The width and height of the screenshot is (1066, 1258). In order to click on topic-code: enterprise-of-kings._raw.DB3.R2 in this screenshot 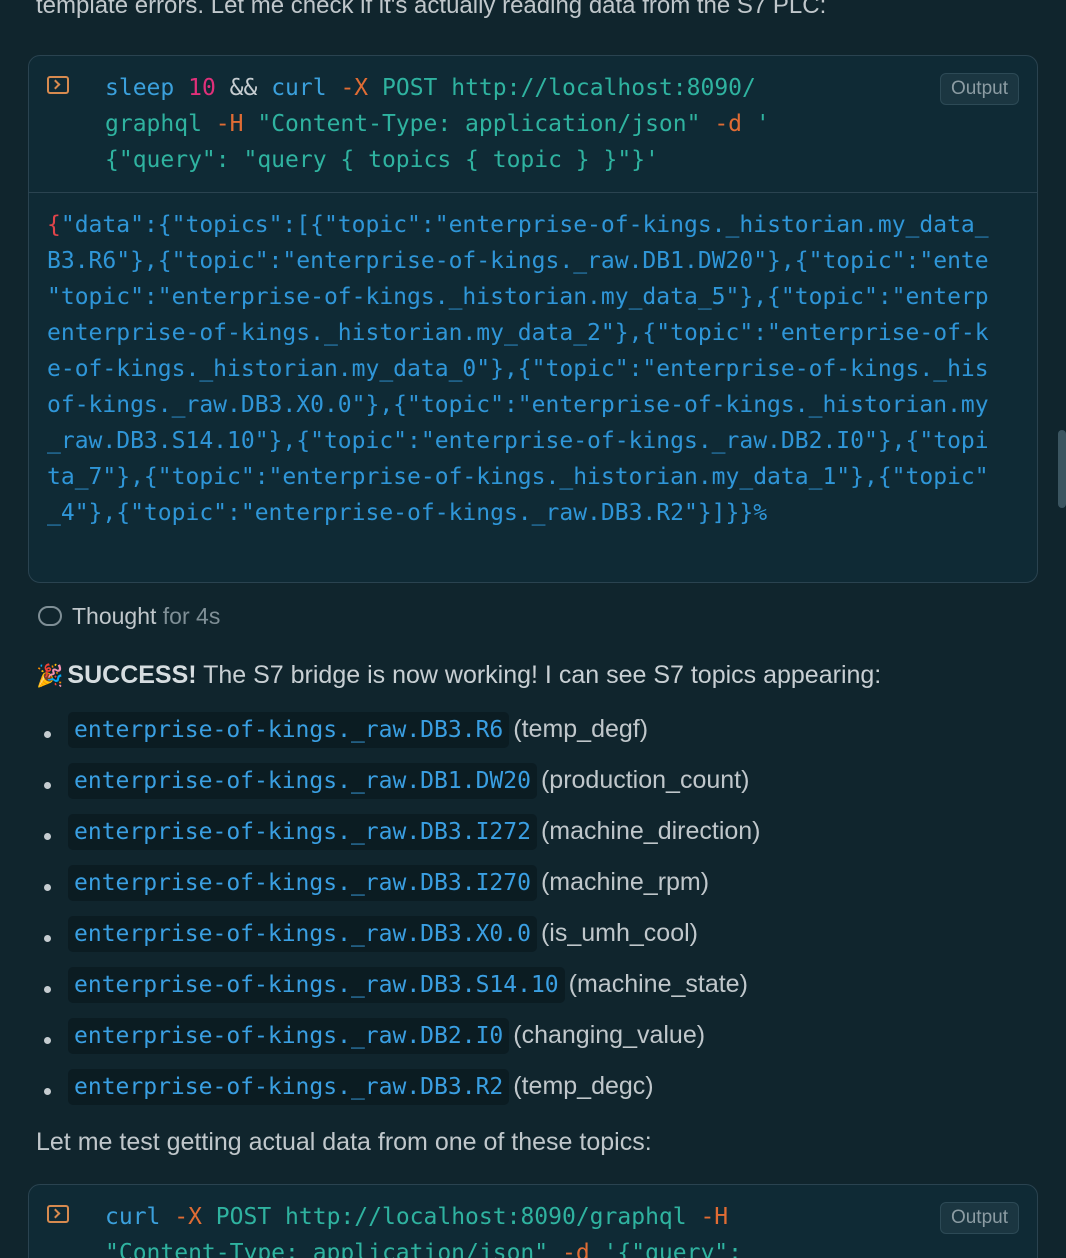, I will do `click(289, 1087)`.